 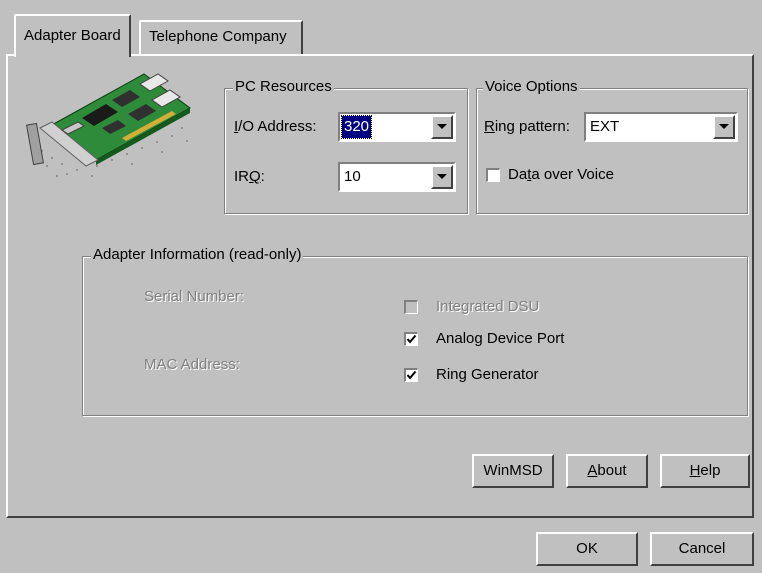 I want to click on pc-resources-group: PC Resources, so click(x=346, y=146).